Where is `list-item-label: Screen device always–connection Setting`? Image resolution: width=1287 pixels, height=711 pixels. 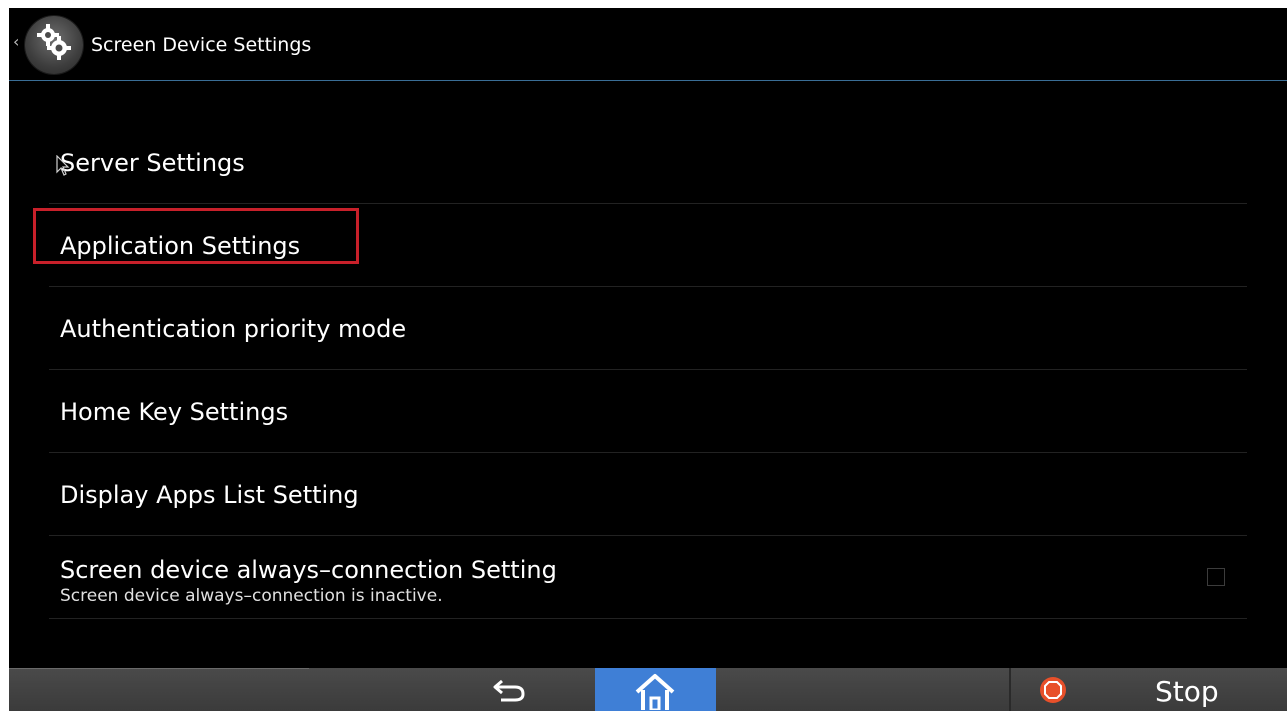 list-item-label: Screen device always–connection Setting is located at coordinates (308, 570).